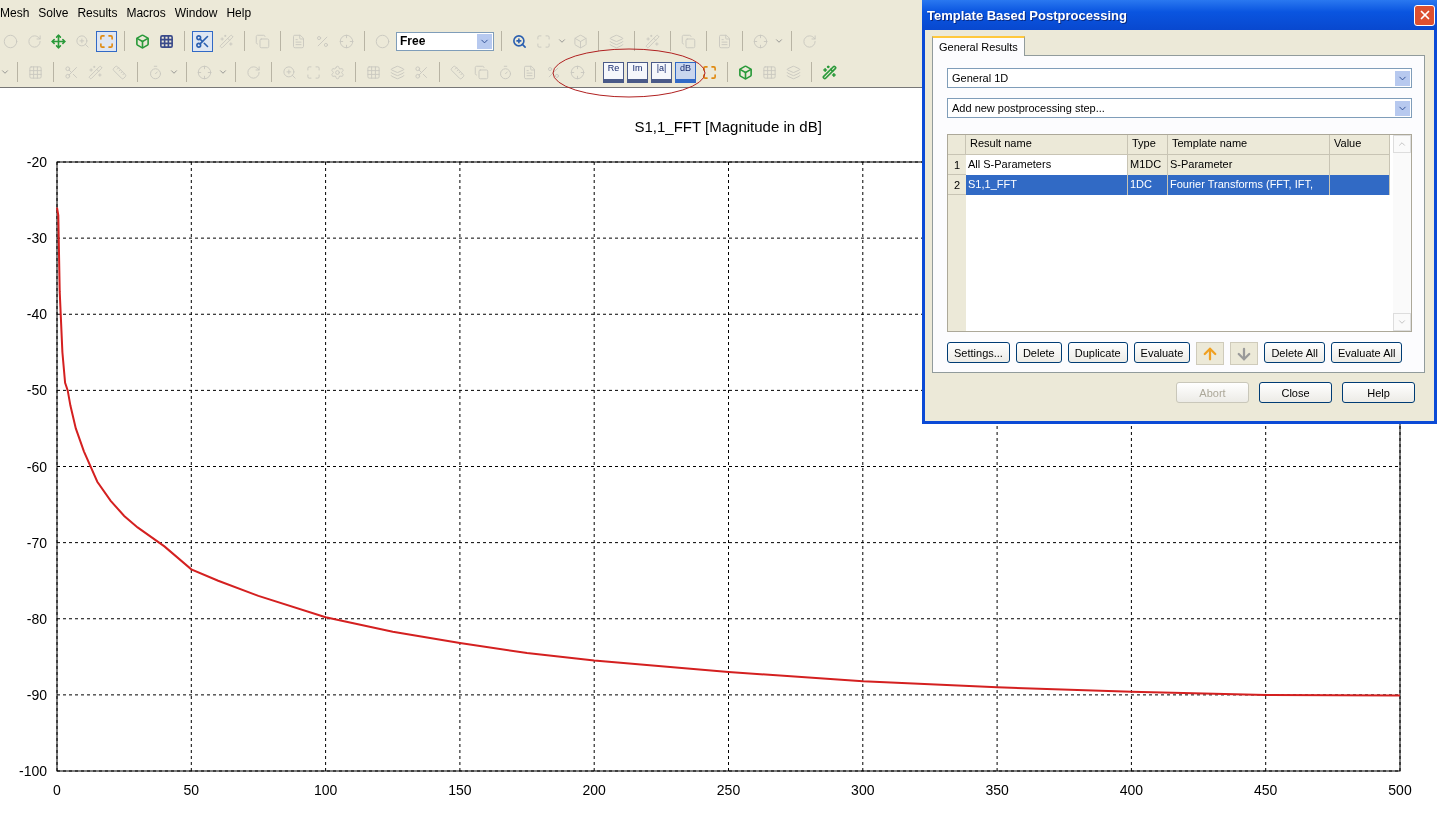 The height and width of the screenshot is (817, 1437). Describe the element at coordinates (1366, 352) in the screenshot. I see `action-button: Evaluate All` at that location.